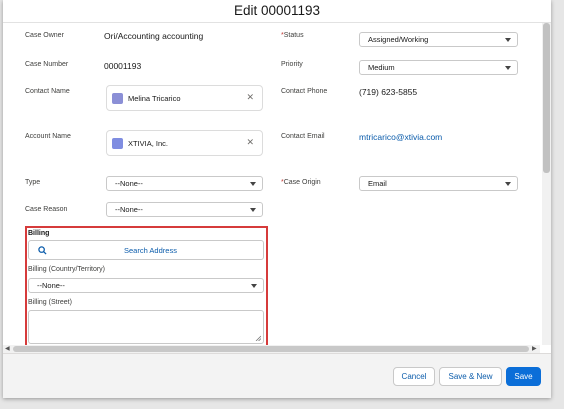 The width and height of the screenshot is (564, 409). What do you see at coordinates (414, 376) in the screenshot?
I see `cancel-button: Cancel` at bounding box center [414, 376].